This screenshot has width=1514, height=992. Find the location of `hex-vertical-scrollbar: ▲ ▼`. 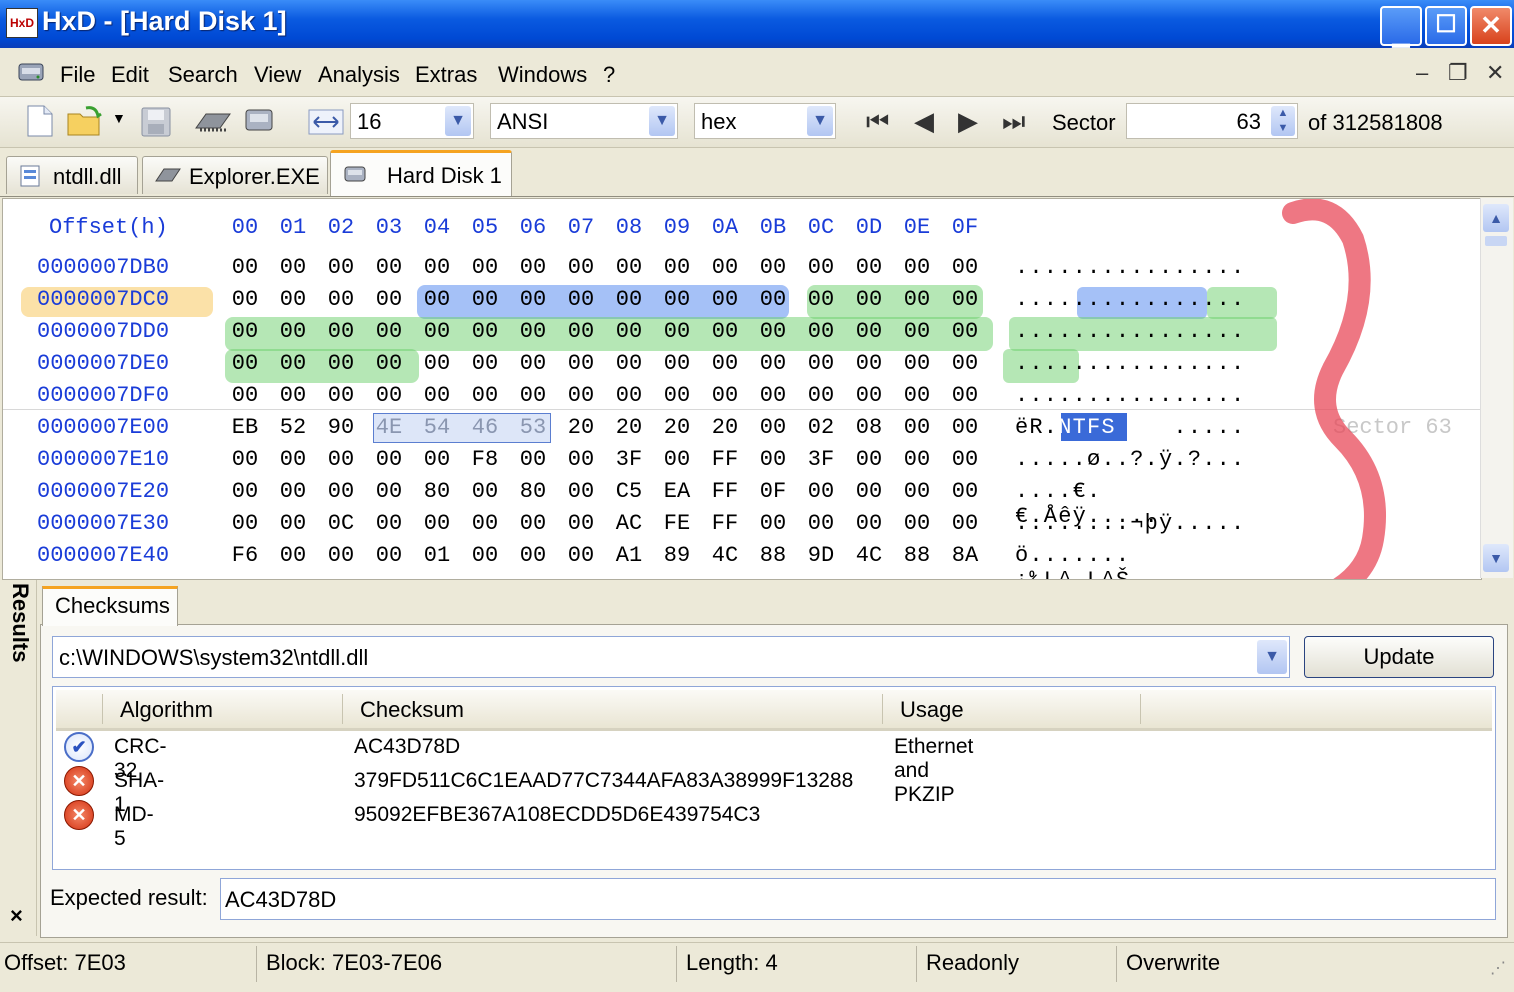

hex-vertical-scrollbar: ▲ ▼ is located at coordinates (1496, 388).